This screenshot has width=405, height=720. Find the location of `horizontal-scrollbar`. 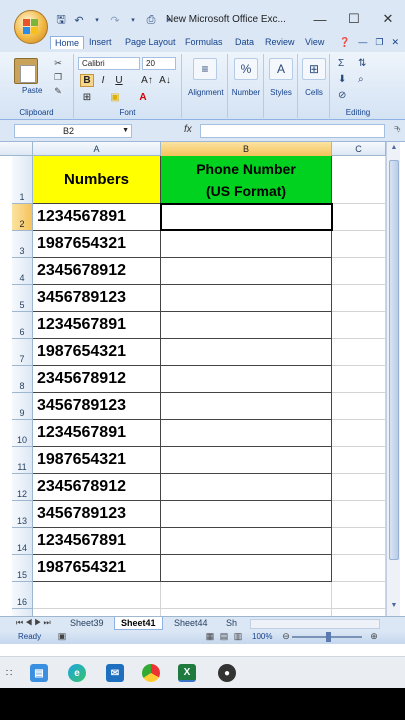

horizontal-scrollbar is located at coordinates (315, 624).